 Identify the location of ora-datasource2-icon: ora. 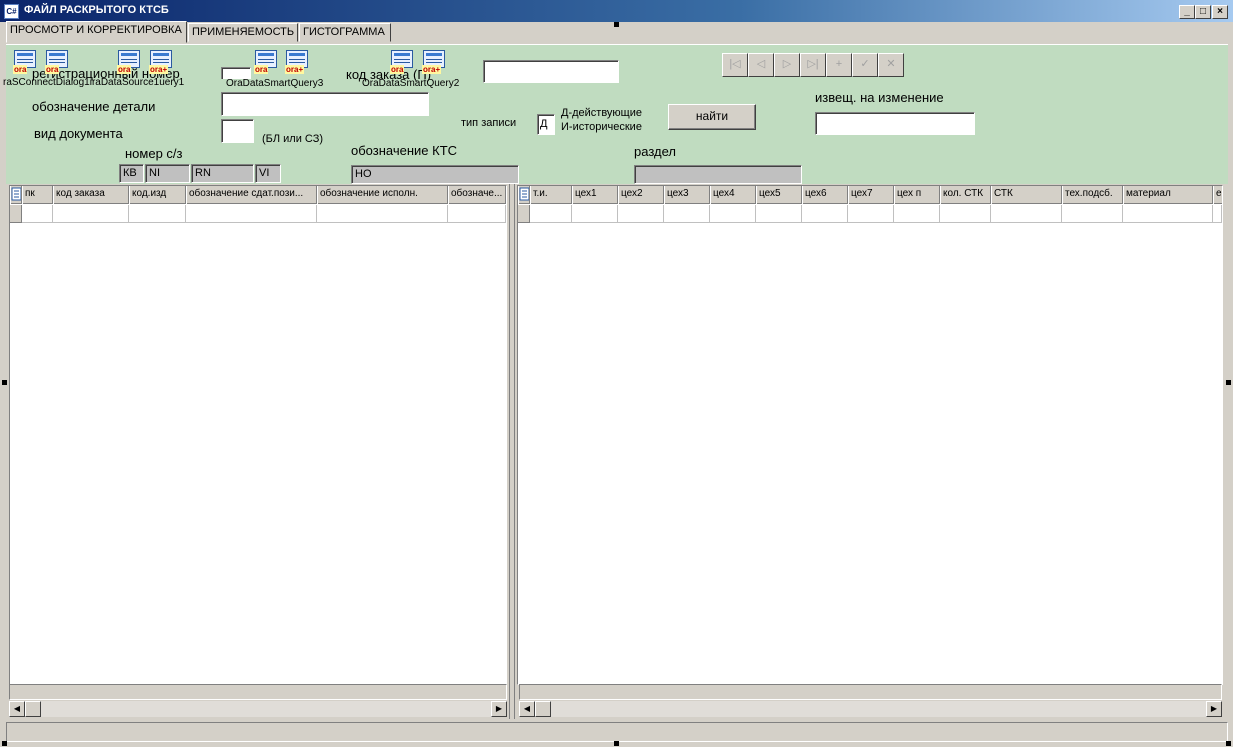
(402, 62).